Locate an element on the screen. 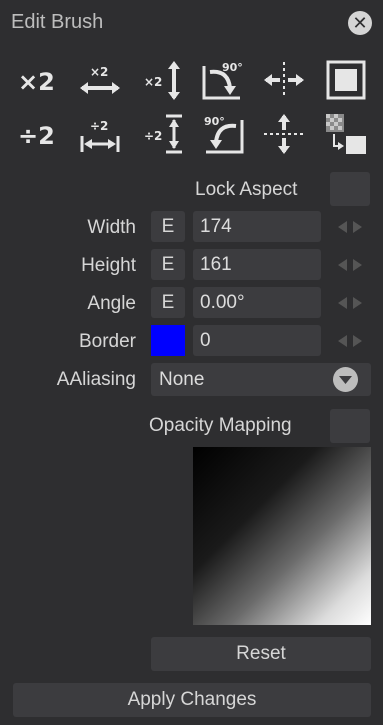 Image resolution: width=383 pixels, height=725 pixels. title-bar: Edit Brush ✕ is located at coordinates (191, 22).